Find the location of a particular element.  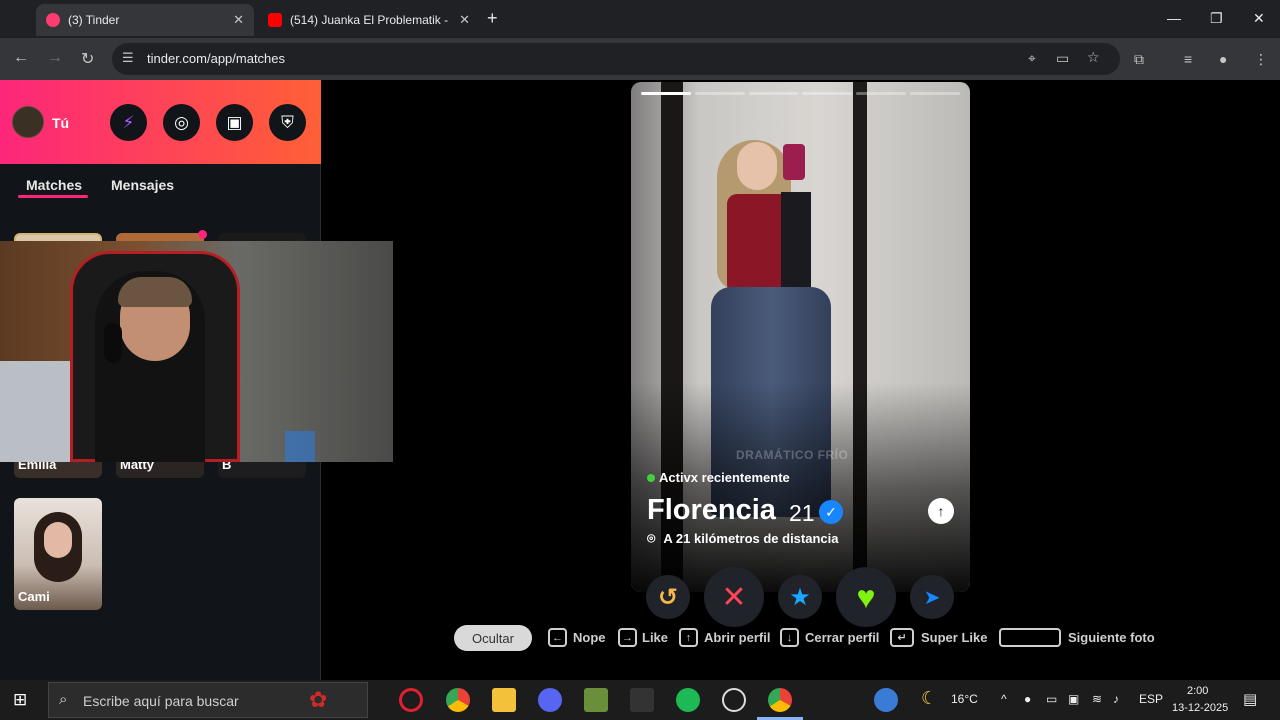

site-info-icon: ☰ is located at coordinates (128, 58).